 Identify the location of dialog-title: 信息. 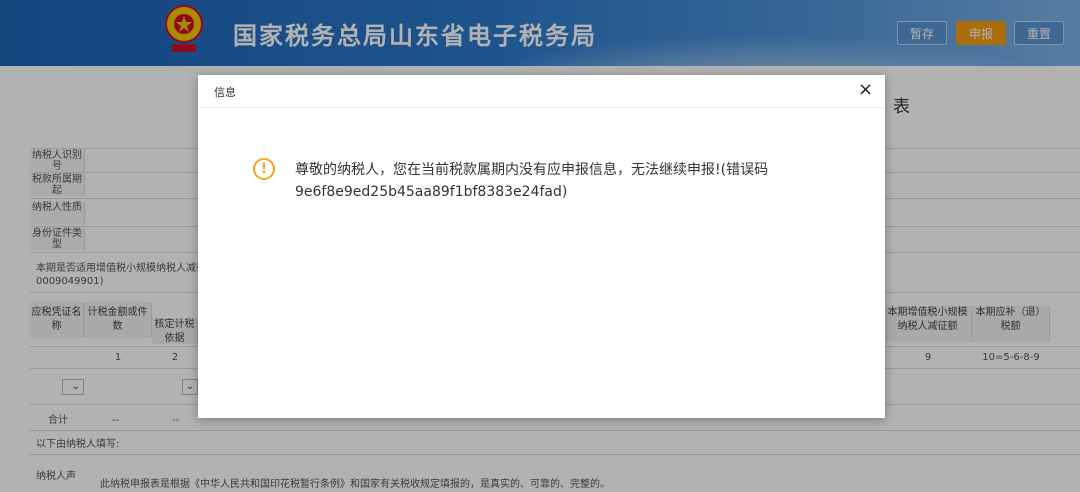
(225, 92).